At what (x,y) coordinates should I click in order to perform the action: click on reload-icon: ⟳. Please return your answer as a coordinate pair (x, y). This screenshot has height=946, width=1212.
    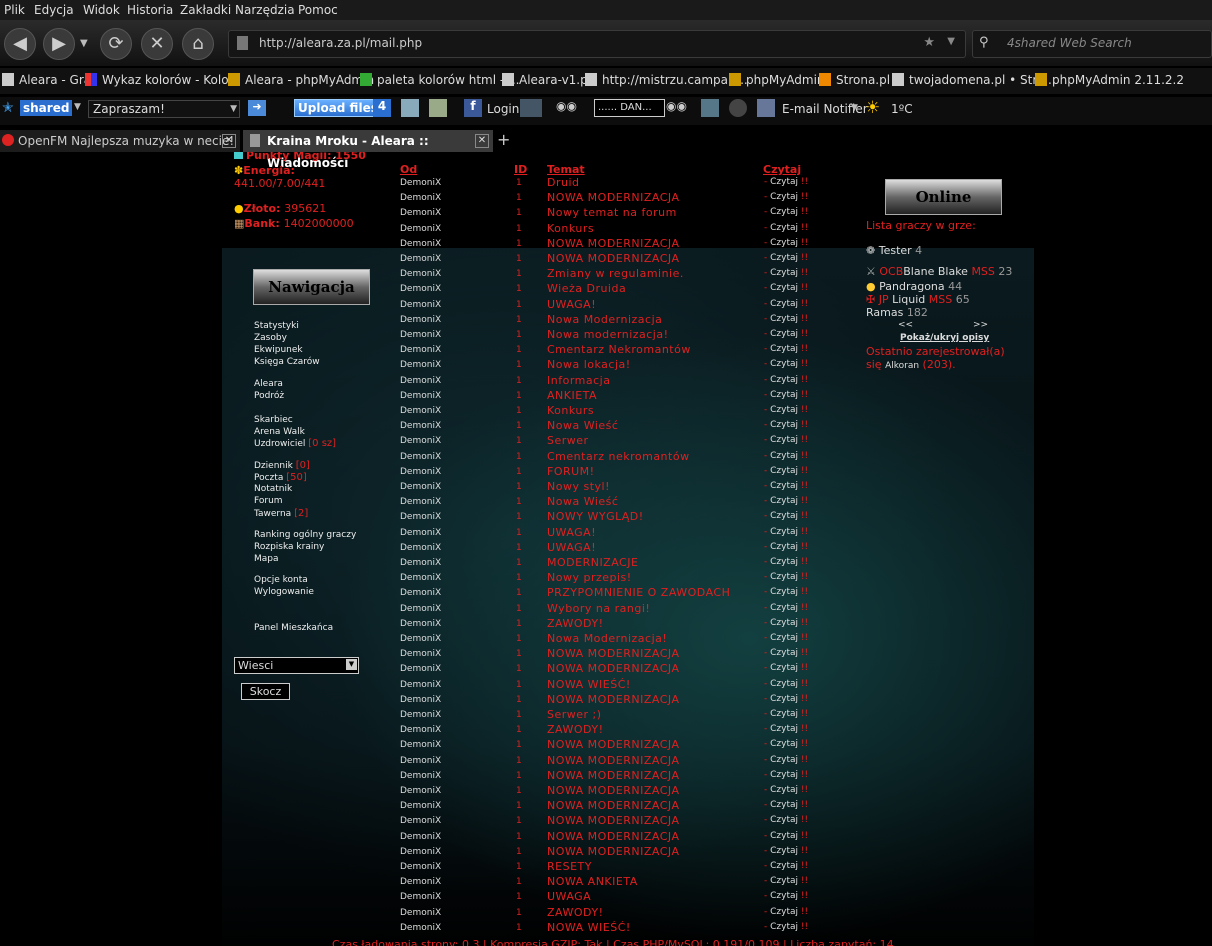
    Looking at the image, I should click on (116, 44).